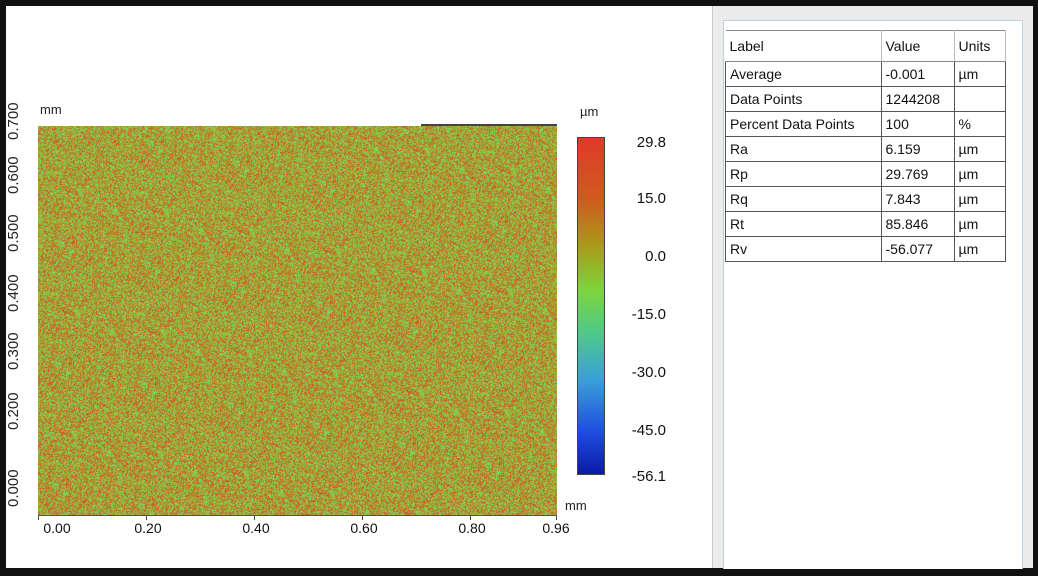 Image resolution: width=1038 pixels, height=576 pixels. What do you see at coordinates (917, 199) in the screenshot?
I see `cell-value: 7.843` at bounding box center [917, 199].